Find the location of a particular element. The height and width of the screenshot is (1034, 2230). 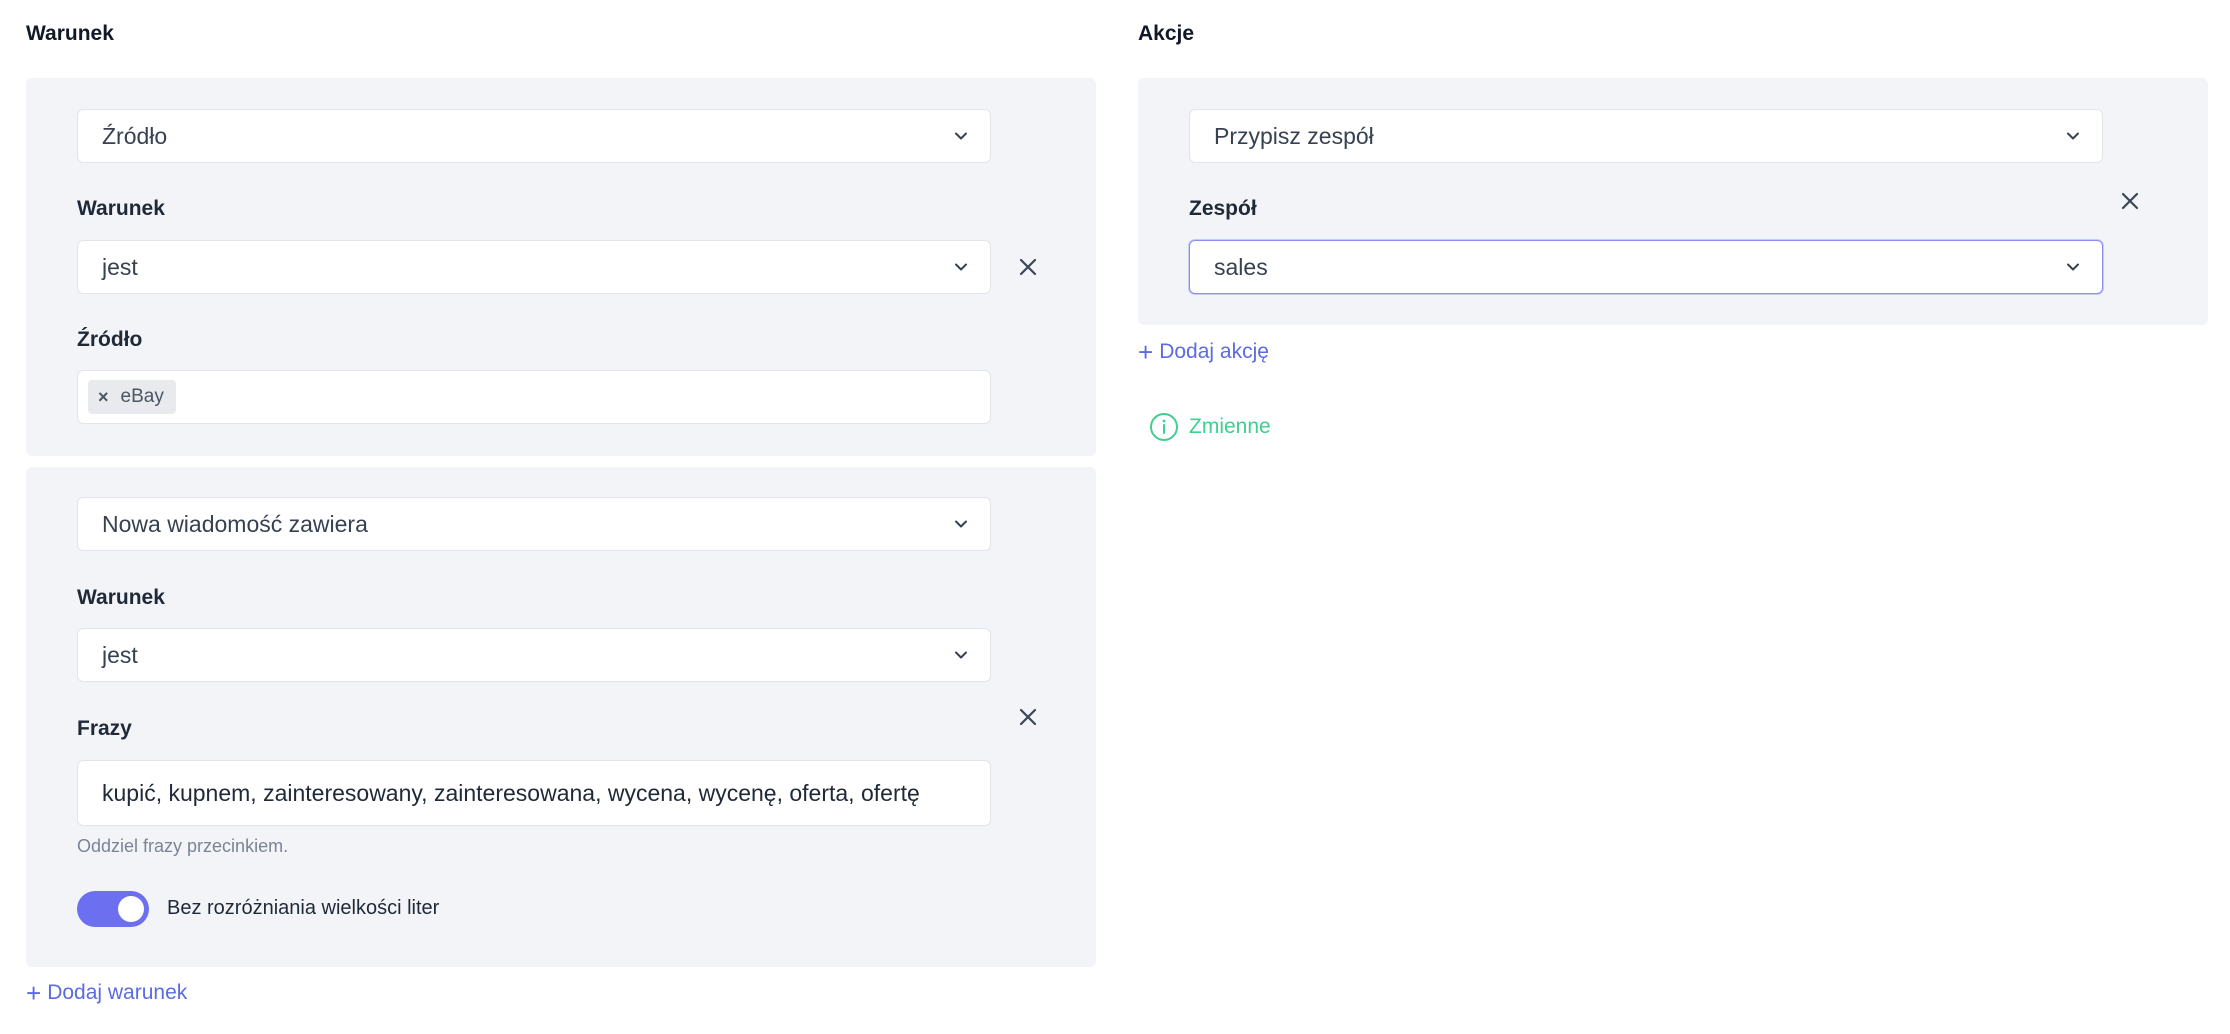

add-action-button: + Dodaj akcję is located at coordinates (1203, 352).